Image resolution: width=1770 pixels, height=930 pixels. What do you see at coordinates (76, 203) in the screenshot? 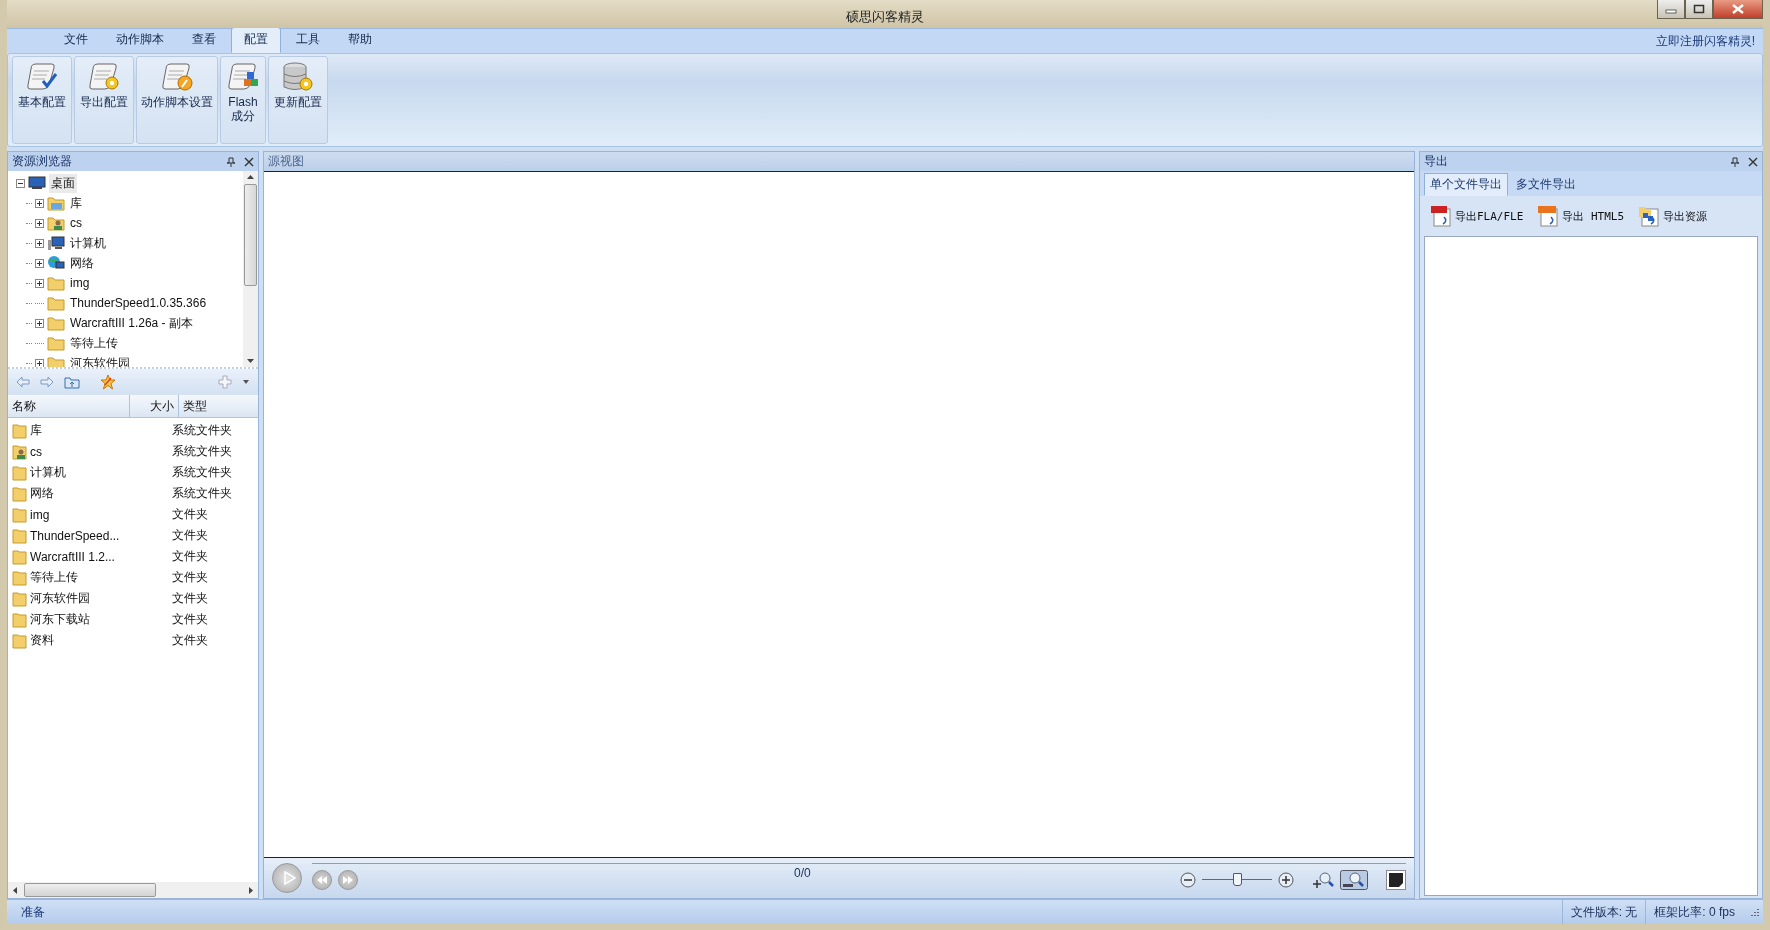
I see `tree-item: 库` at bounding box center [76, 203].